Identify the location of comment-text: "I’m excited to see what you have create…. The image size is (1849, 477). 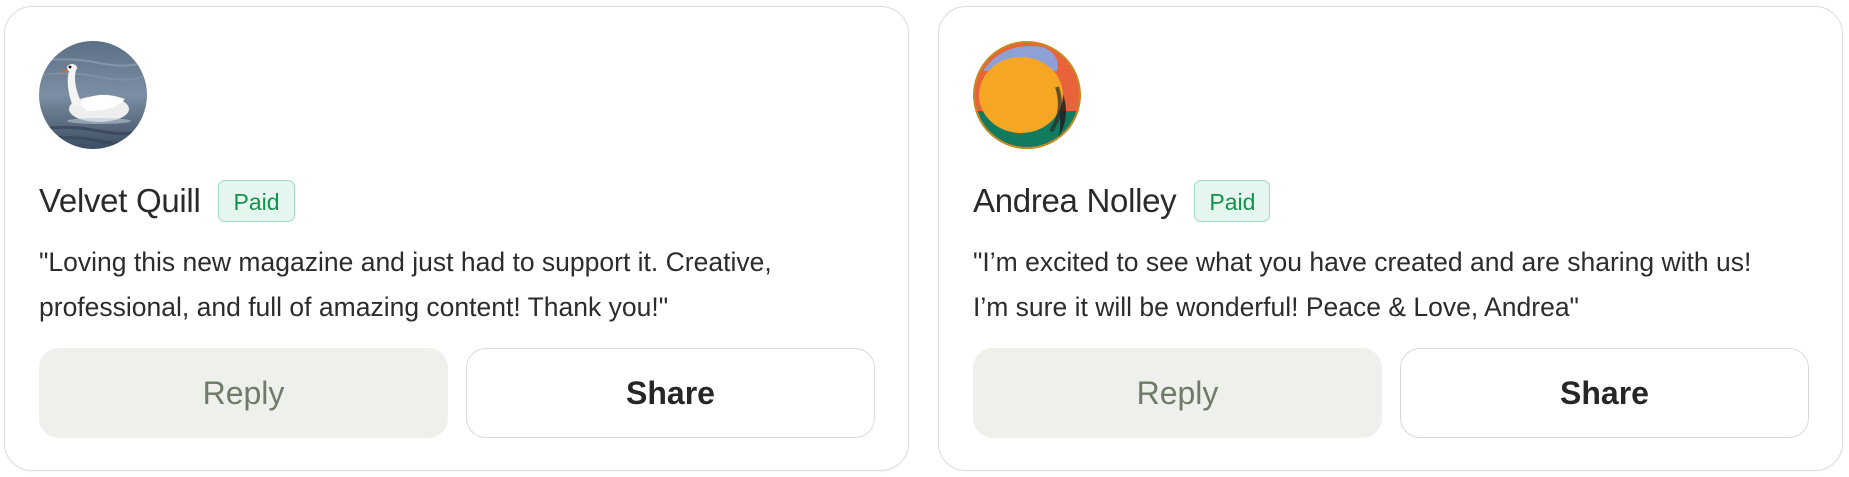
(1362, 284).